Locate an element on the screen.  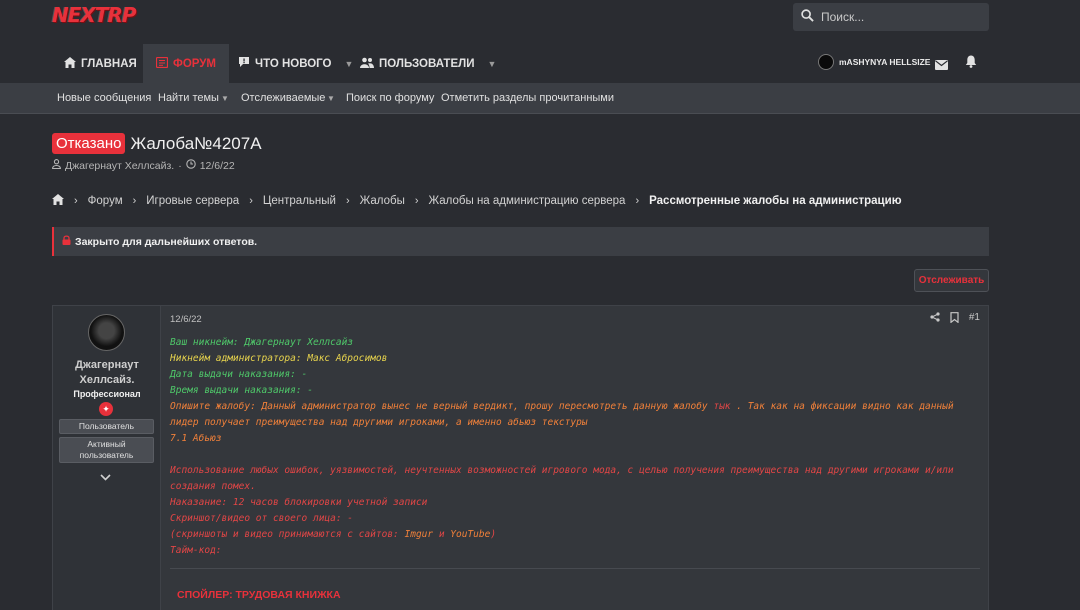
breadcrumb-item: Центральный is located at coordinates (299, 201).